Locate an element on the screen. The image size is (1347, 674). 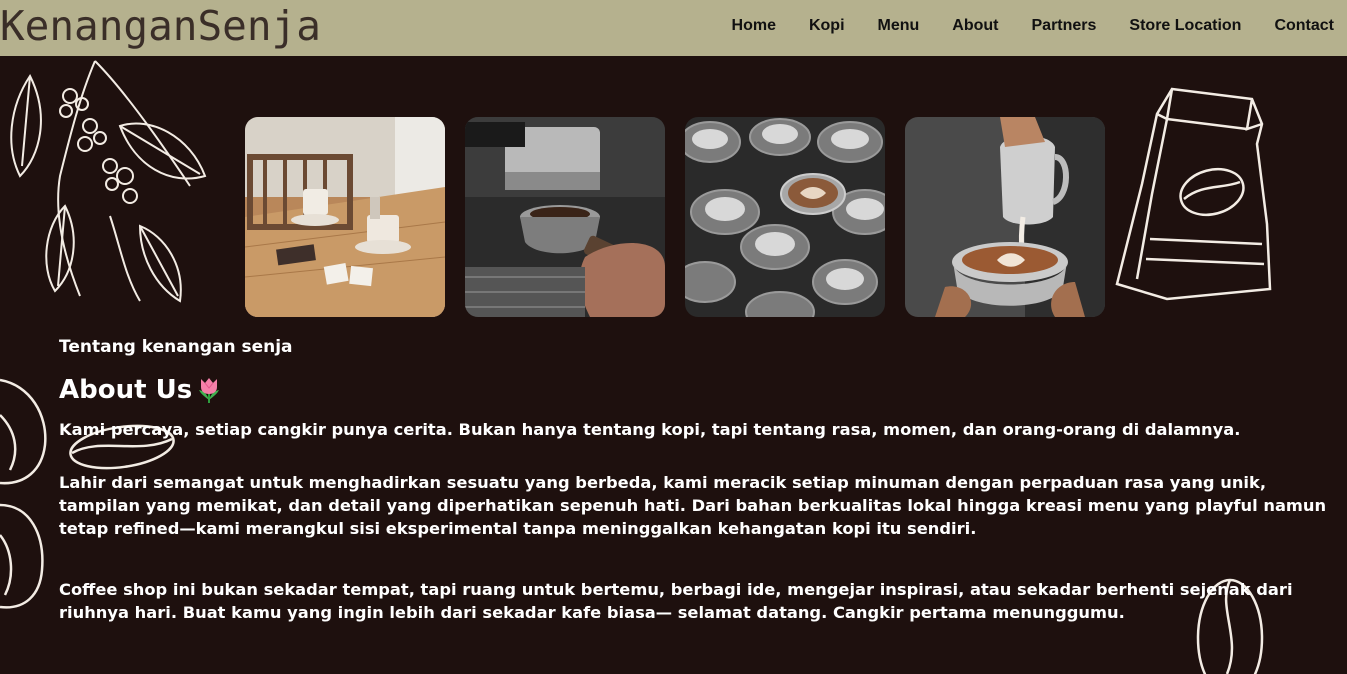
brand-logo: KenanganSenja is located at coordinates (160, 26).